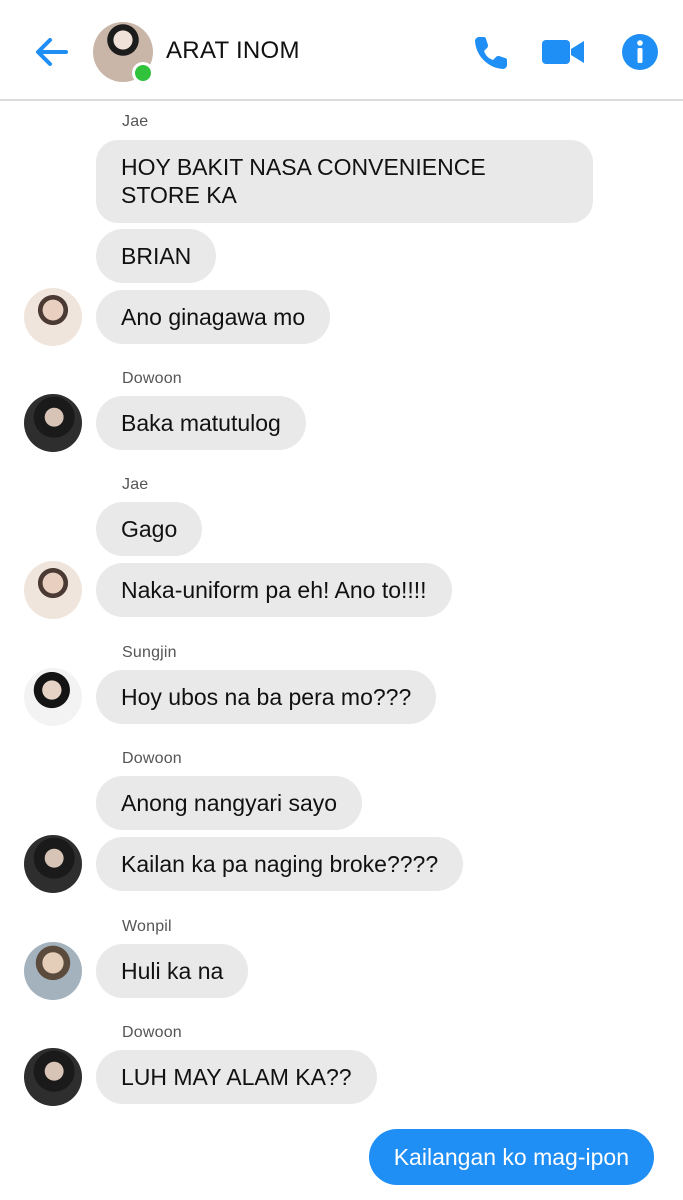  I want to click on chat-title: ARAT INOM, so click(233, 51).